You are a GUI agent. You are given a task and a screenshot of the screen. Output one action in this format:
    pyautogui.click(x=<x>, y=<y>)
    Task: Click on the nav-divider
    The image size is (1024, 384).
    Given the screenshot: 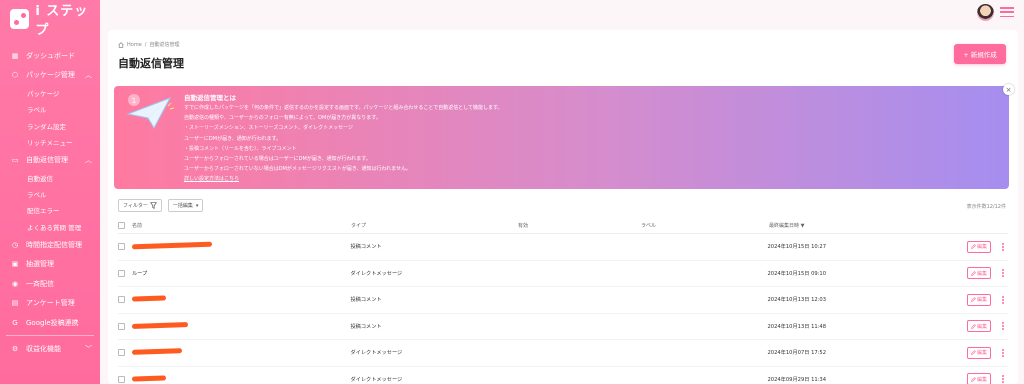 What is the action you would take?
    pyautogui.click(x=50, y=336)
    